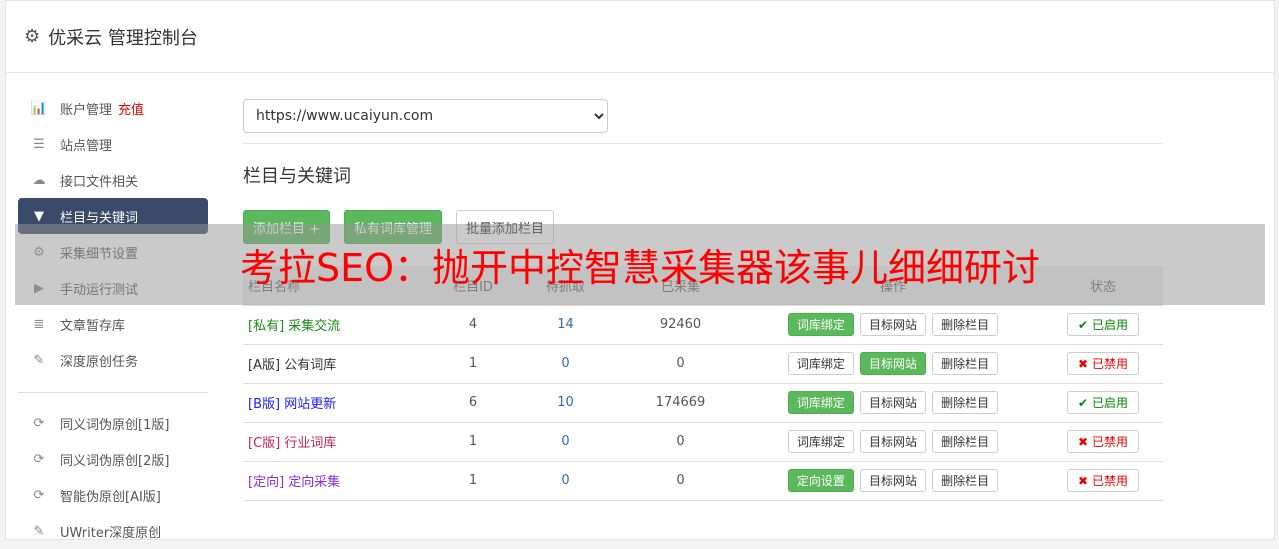 This screenshot has width=1279, height=549. I want to click on sidebar-item: ✎ 深度原创任务, so click(113, 360).